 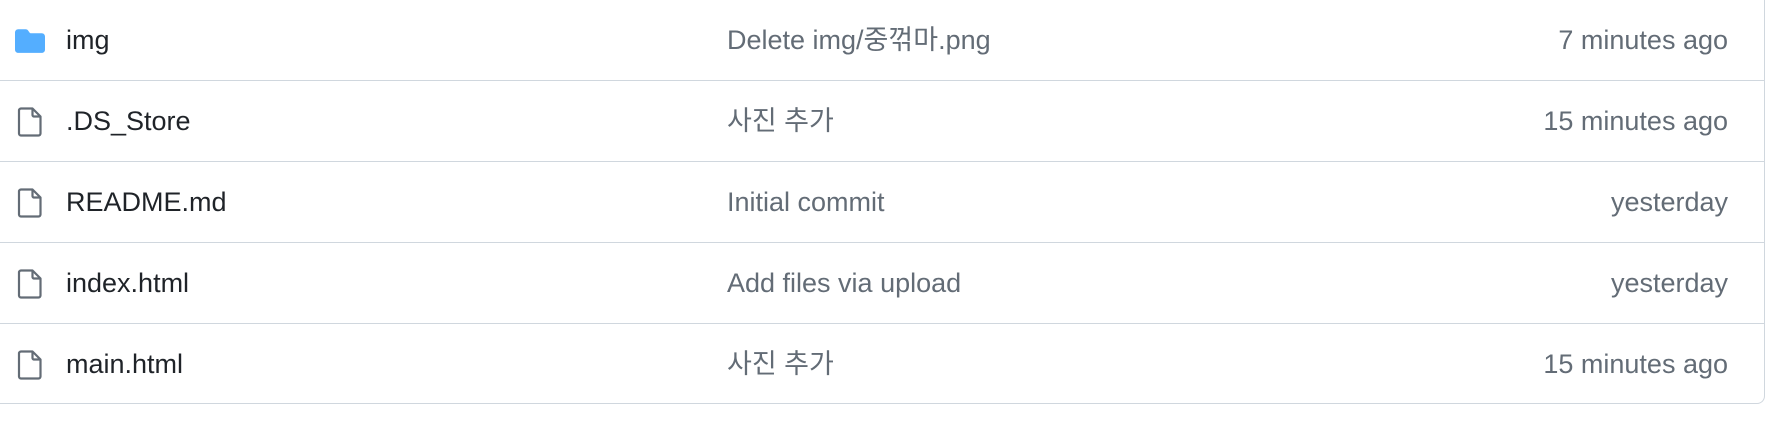 I want to click on file-name-link: index.html, so click(x=127, y=283).